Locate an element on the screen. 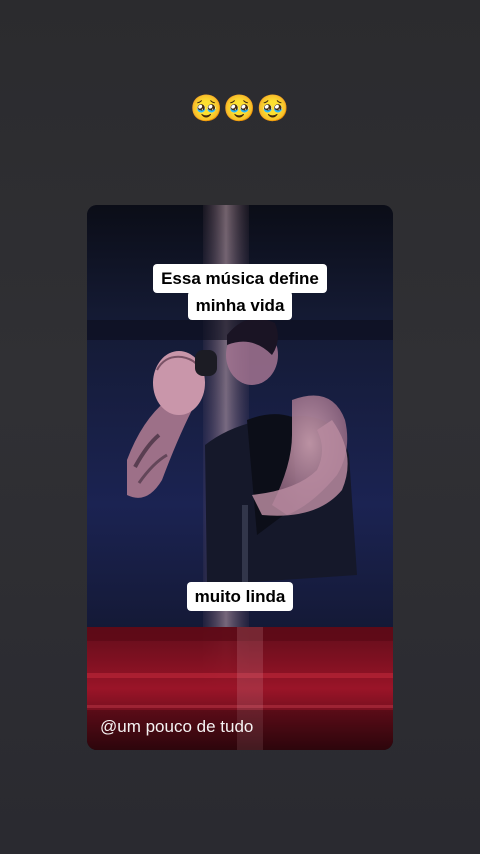  caption-top-line1: Essa música define is located at coordinates (240, 278).